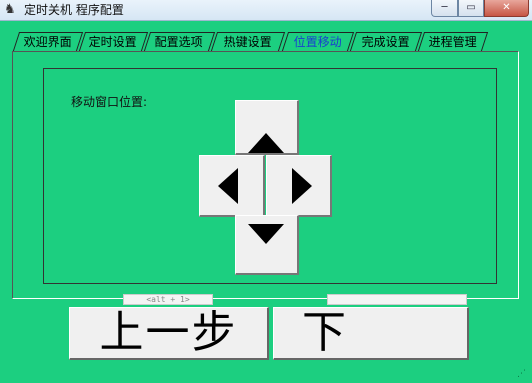 This screenshot has width=532, height=383. Describe the element at coordinates (318, 41) in the screenshot. I see `tab-position-move: 位置移动` at that location.